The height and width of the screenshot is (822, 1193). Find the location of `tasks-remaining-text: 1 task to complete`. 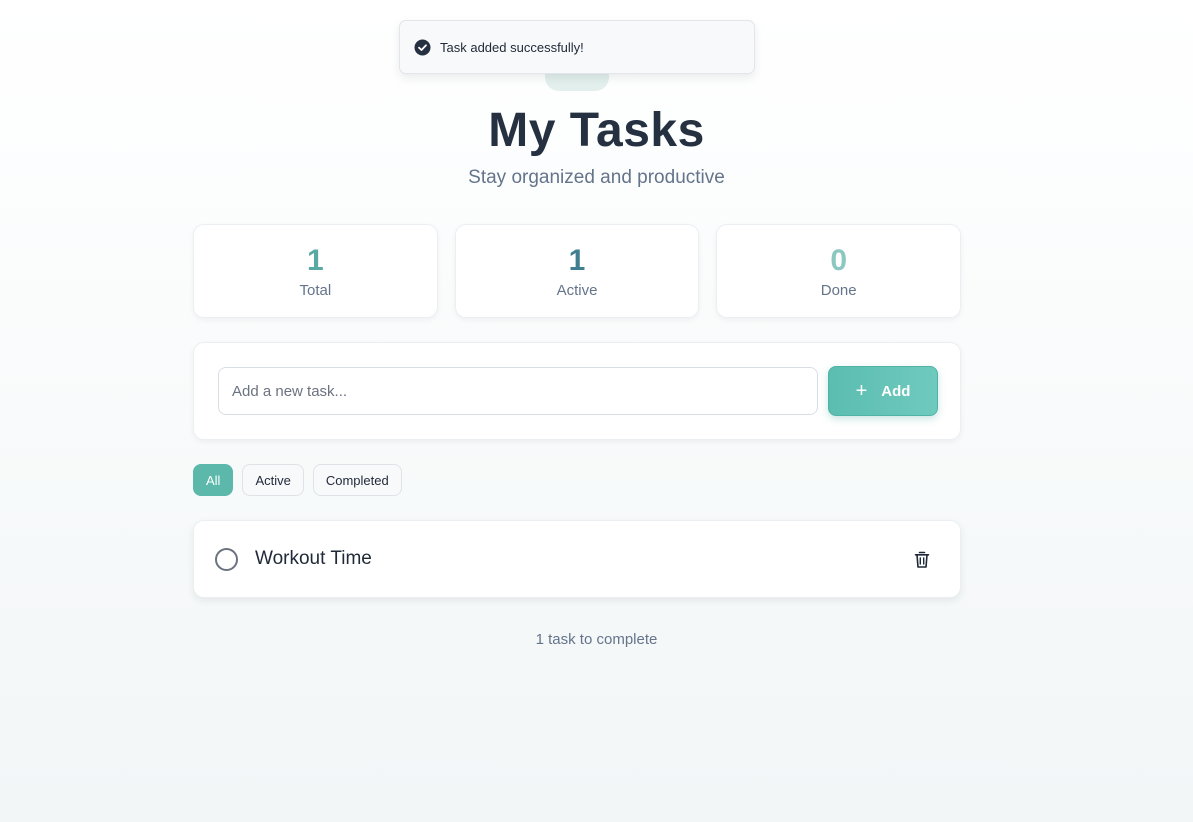

tasks-remaining-text: 1 task to complete is located at coordinates (596, 639).